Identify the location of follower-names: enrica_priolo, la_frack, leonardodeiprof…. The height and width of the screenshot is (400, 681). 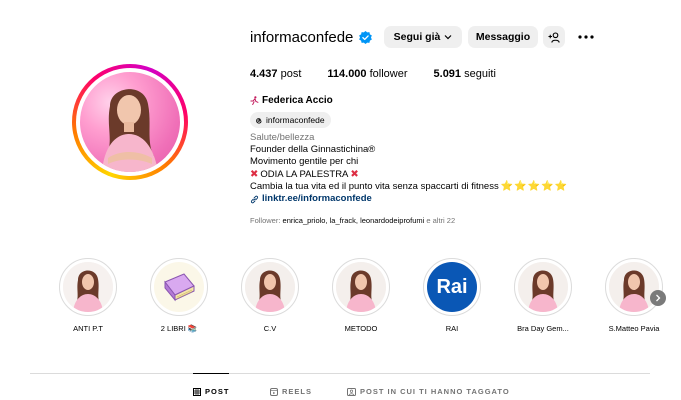
(353, 220).